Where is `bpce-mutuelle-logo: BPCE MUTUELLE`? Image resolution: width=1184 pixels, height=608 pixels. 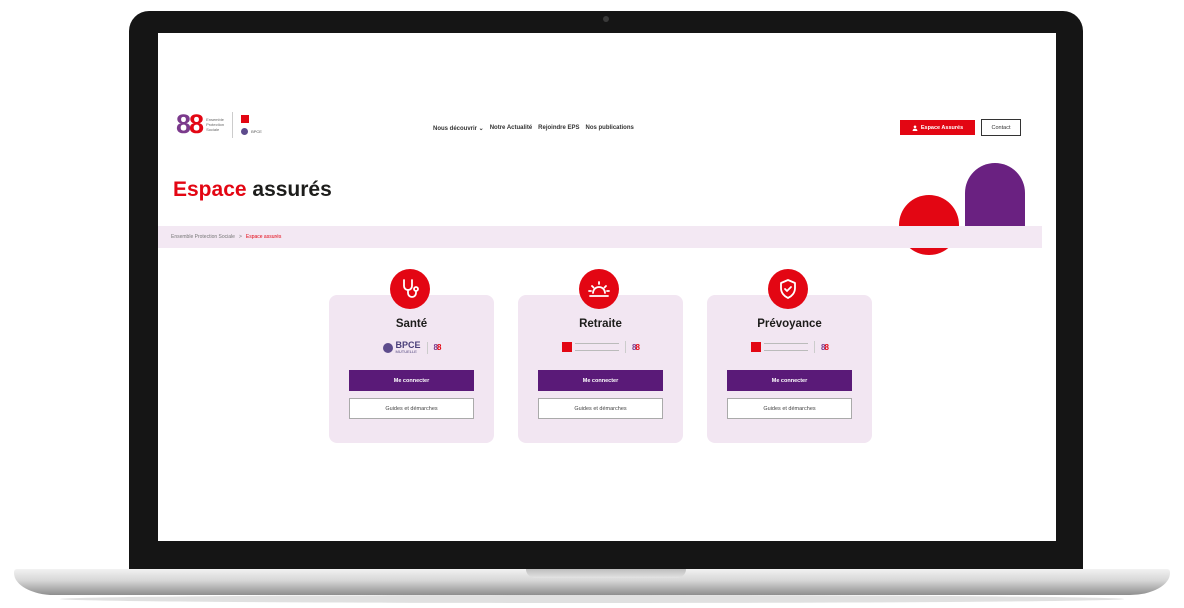 bpce-mutuelle-logo: BPCE MUTUELLE is located at coordinates (401, 347).